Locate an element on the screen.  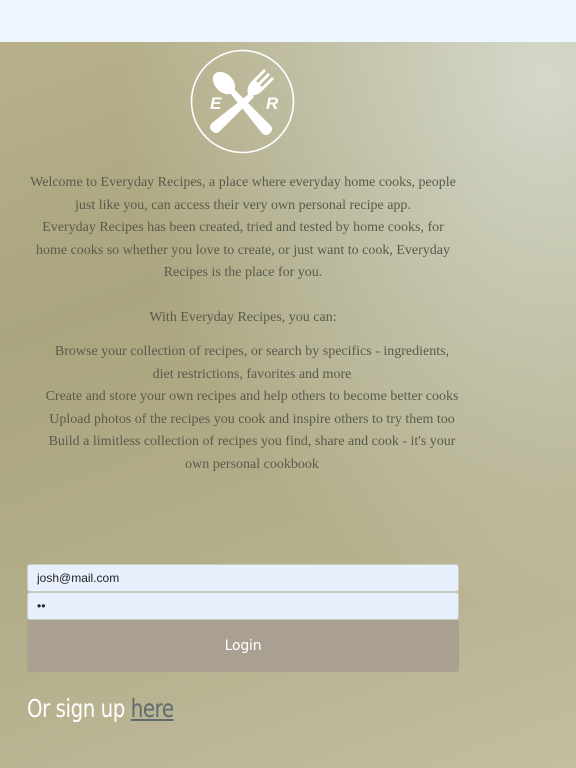
signup-link: here is located at coordinates (152, 708).